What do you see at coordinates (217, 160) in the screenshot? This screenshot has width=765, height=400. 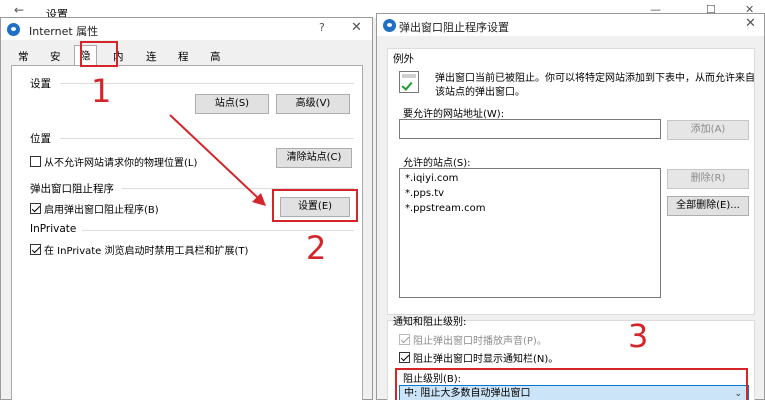 I see `annotation-arrow` at bounding box center [217, 160].